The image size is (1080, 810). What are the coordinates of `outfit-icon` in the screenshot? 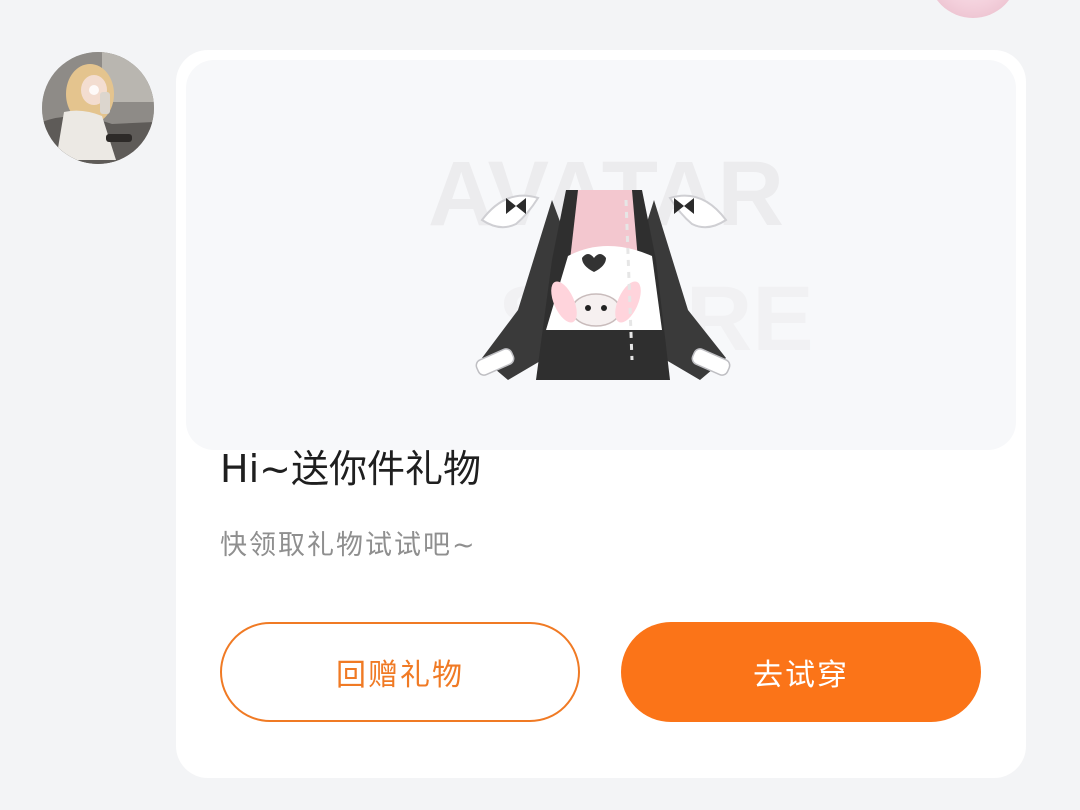 It's located at (603, 285).